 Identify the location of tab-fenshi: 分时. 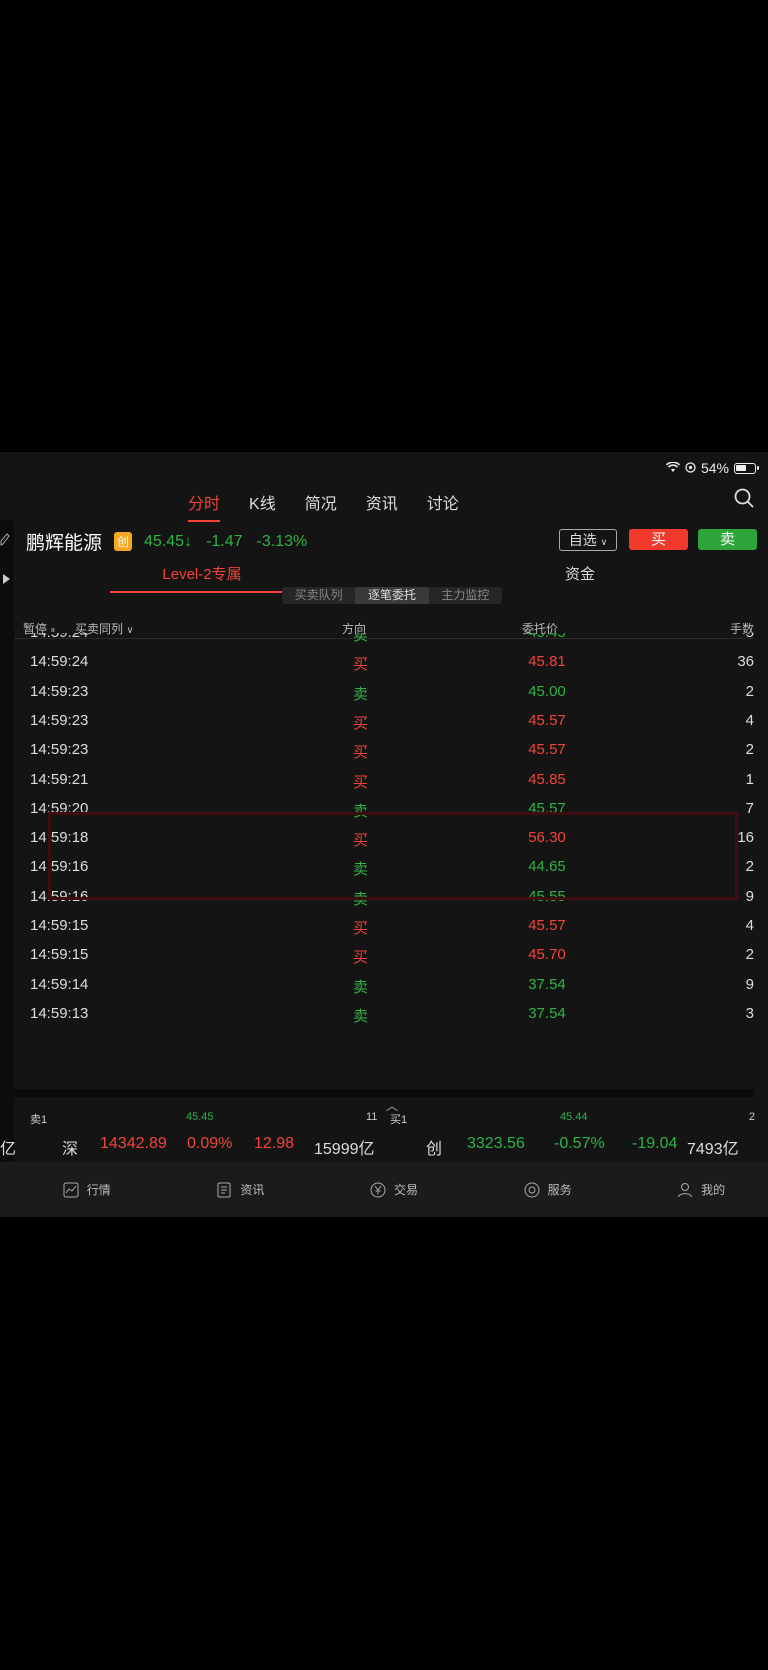
(204, 506).